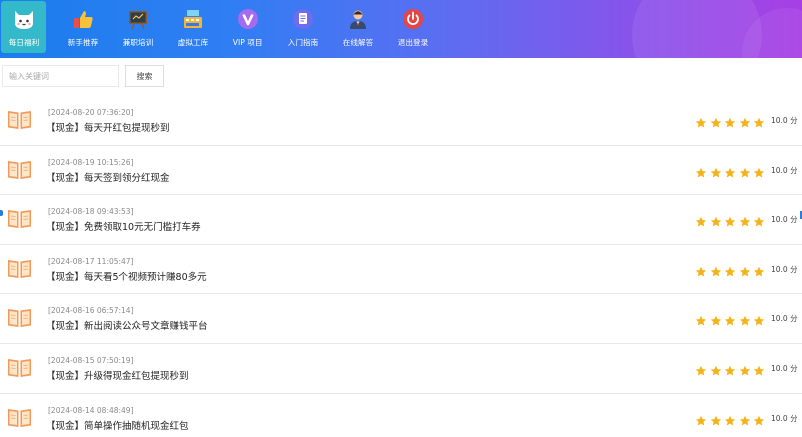 The image size is (802, 437). I want to click on nav-item-newbie-recommend: 新手推荐, so click(82, 27).